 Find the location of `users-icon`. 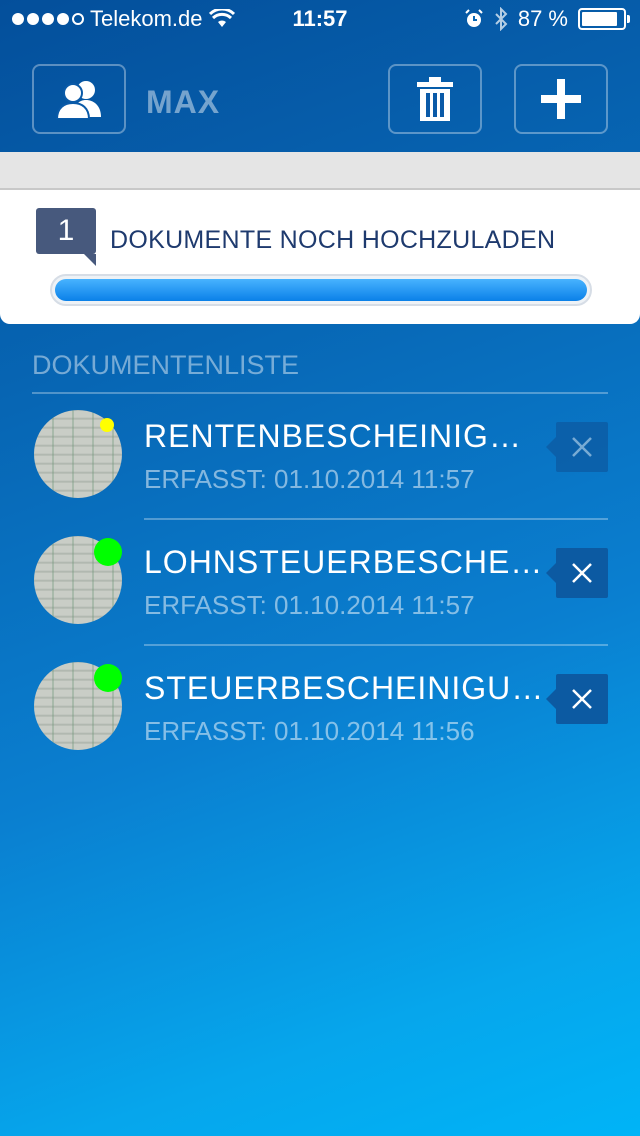

users-icon is located at coordinates (78, 100).